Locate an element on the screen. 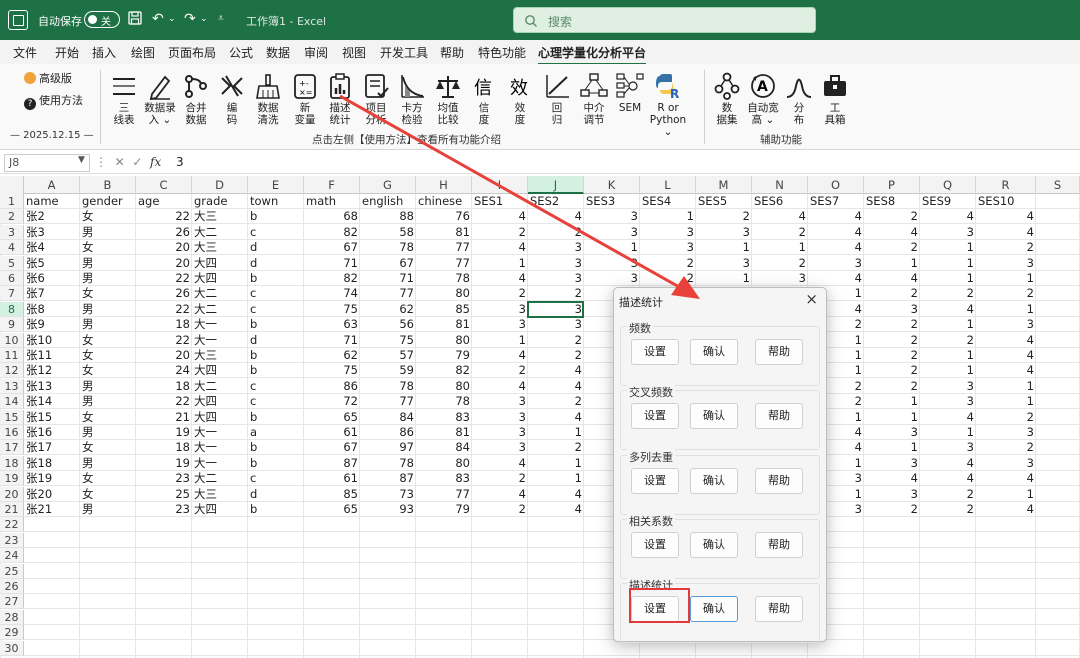 The width and height of the screenshot is (1080, 658). cell-Q9: 1 is located at coordinates (948, 324).